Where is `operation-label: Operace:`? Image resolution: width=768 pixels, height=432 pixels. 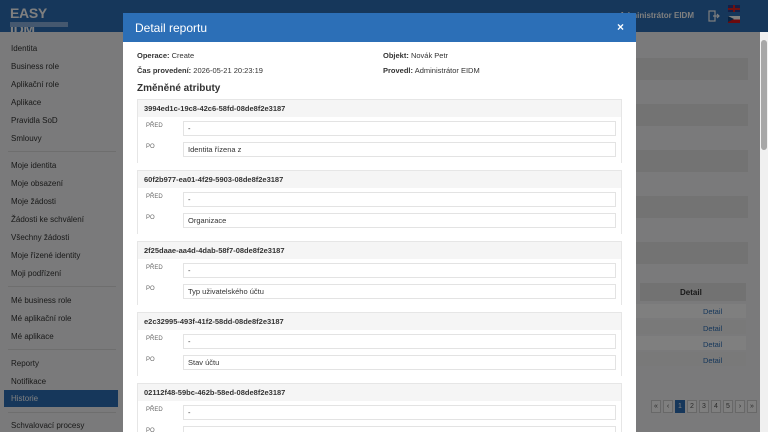
operation-label: Operace: is located at coordinates (153, 55).